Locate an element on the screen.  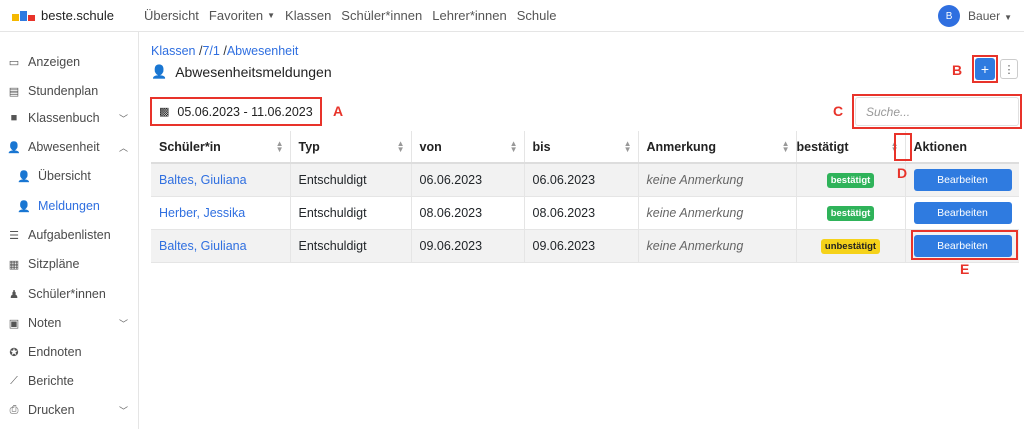
sidebar-item-label: Sitzpläne is located at coordinates (54, 264).